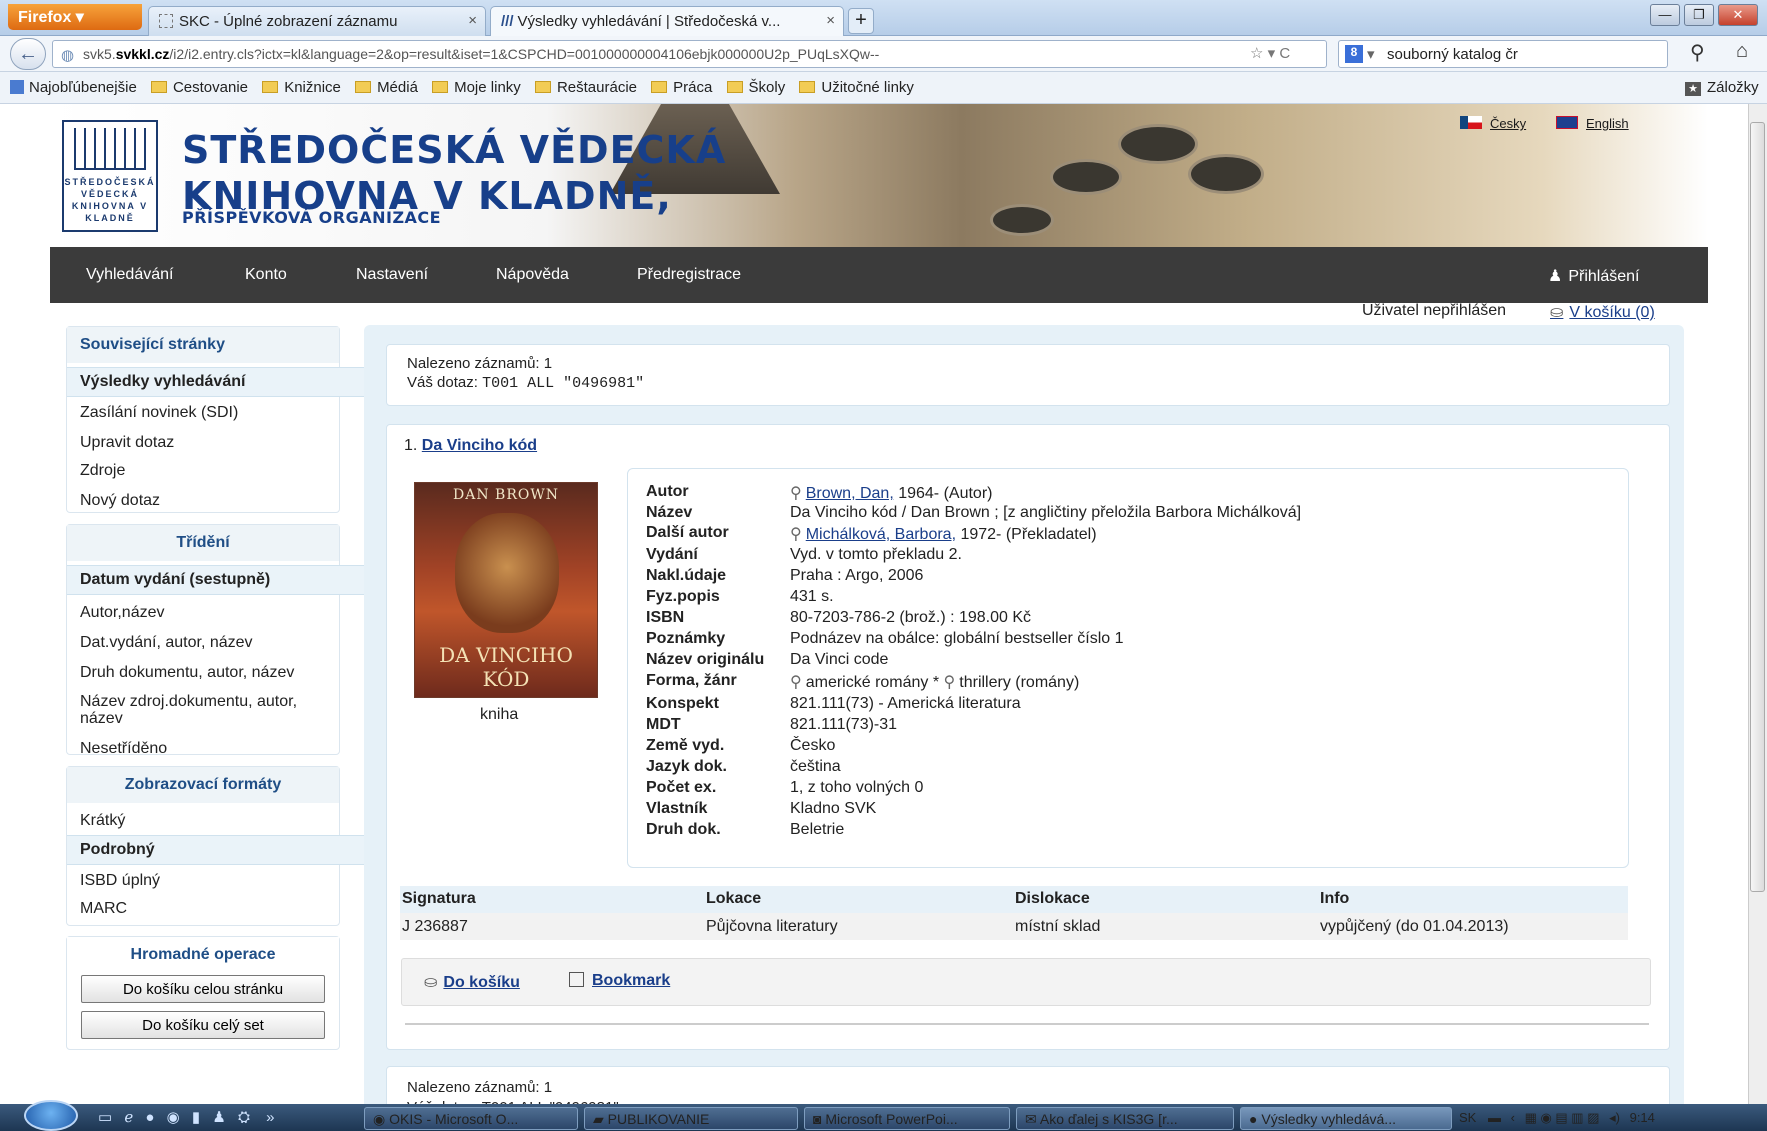 The image size is (1767, 1131). I want to click on author-link: Brown, Dan,, so click(850, 493).